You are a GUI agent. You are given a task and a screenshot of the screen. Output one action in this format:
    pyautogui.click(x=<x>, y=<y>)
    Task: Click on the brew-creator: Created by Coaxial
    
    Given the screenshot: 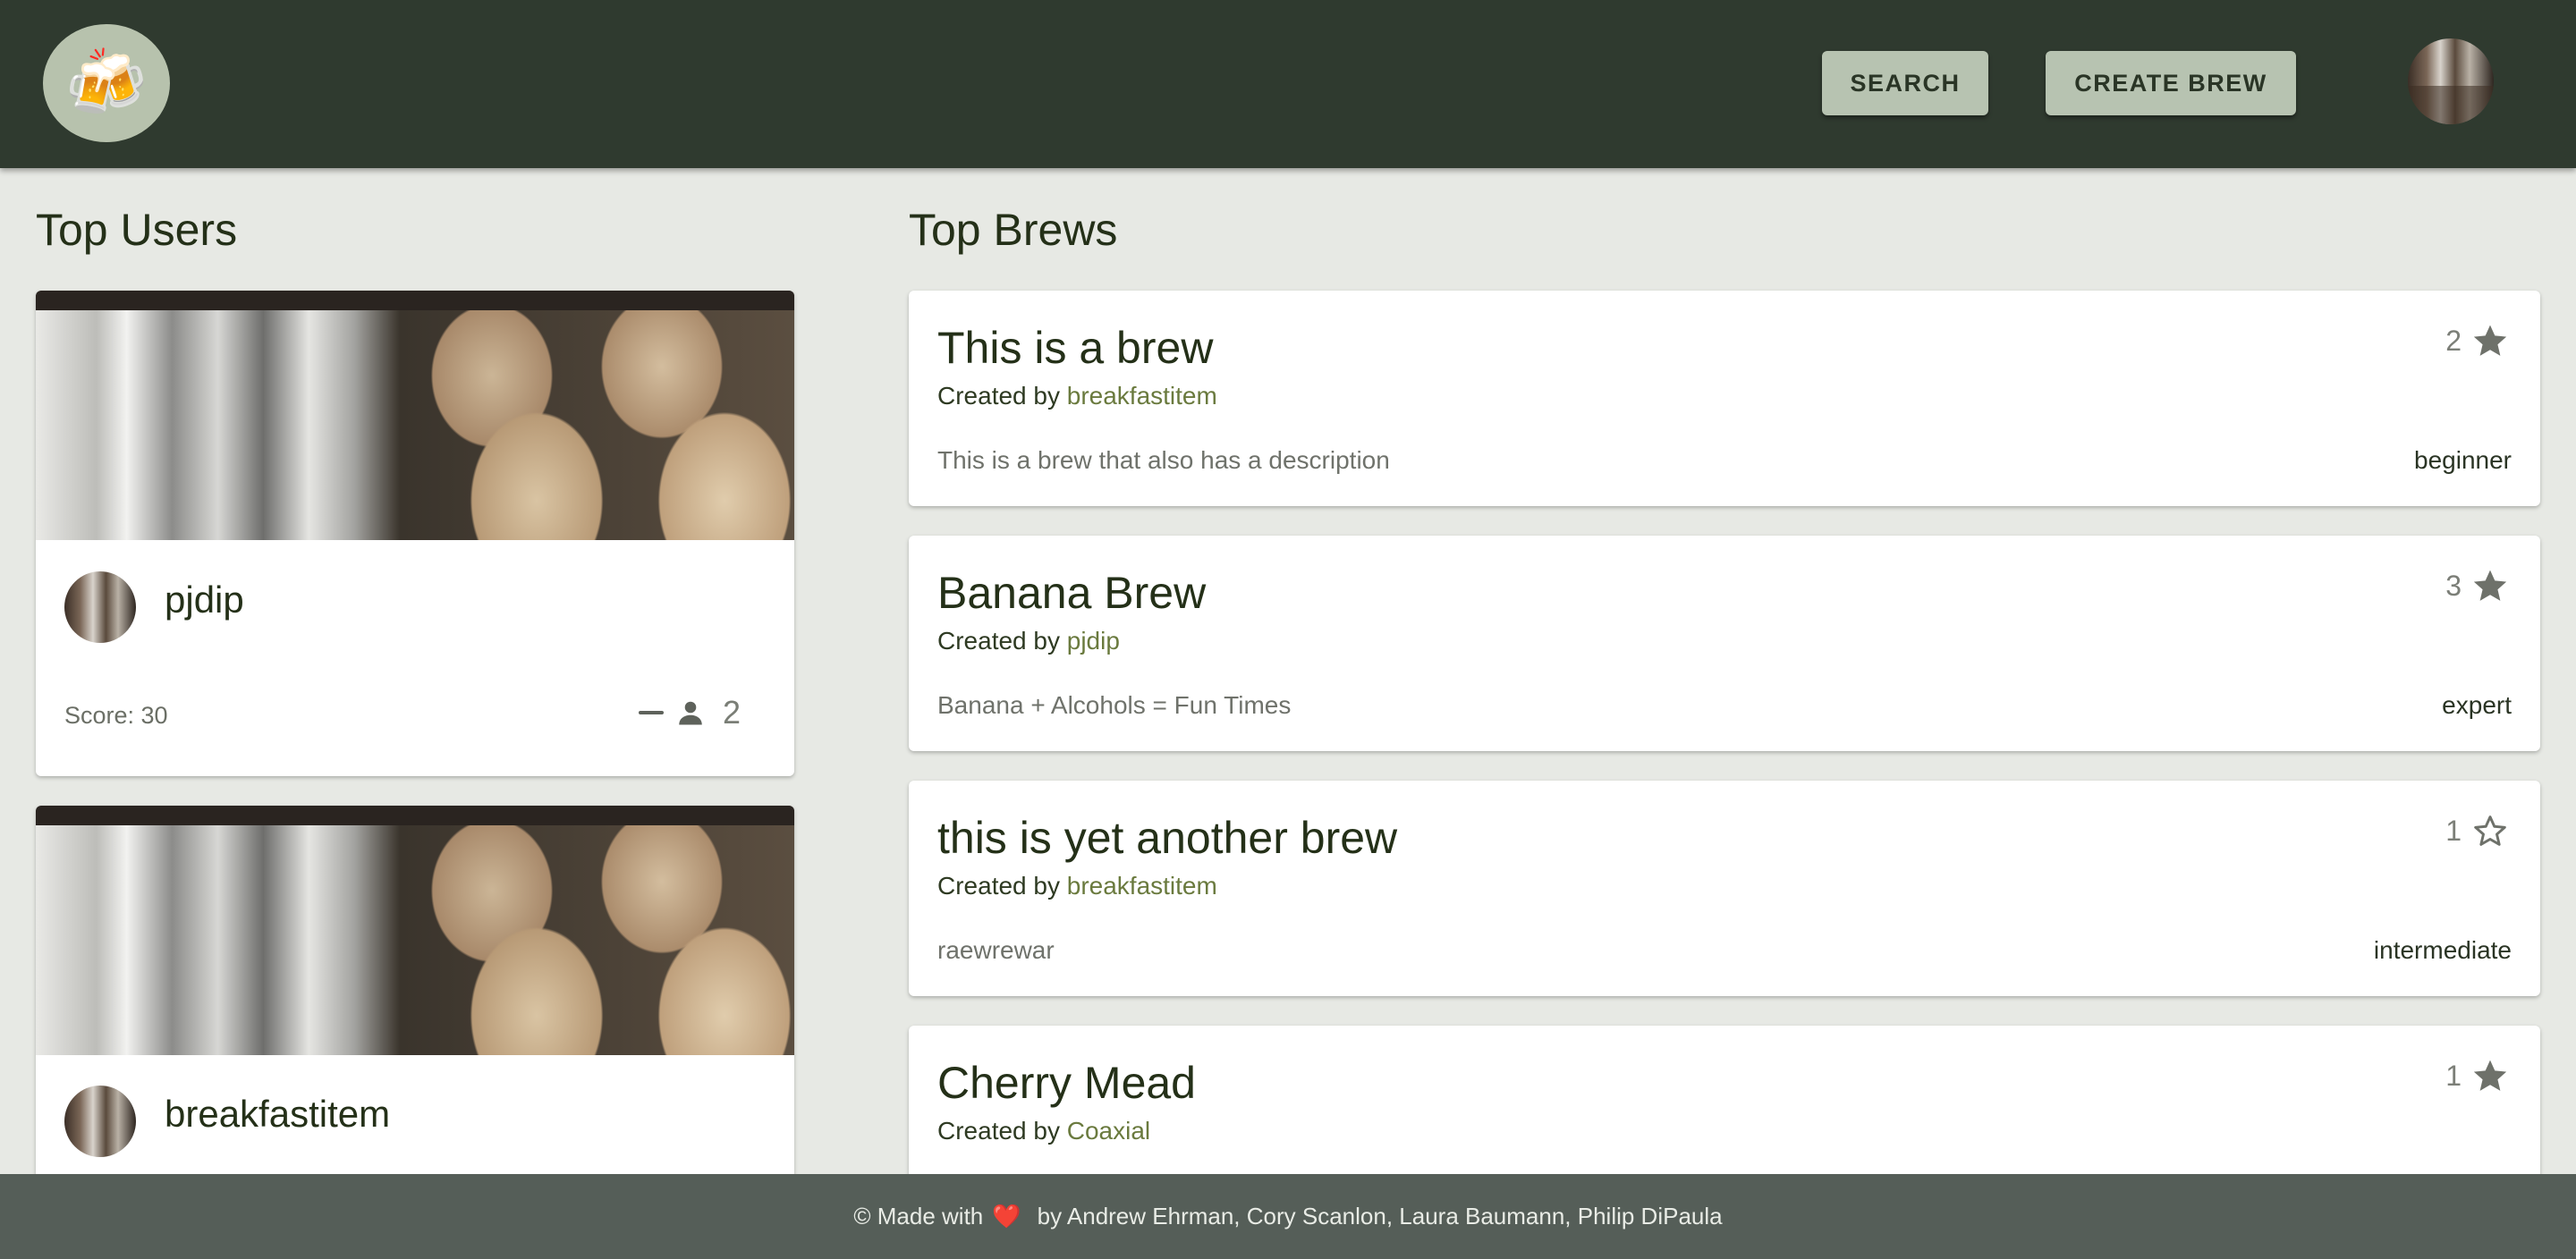 What is the action you would take?
    pyautogui.click(x=1043, y=1131)
    